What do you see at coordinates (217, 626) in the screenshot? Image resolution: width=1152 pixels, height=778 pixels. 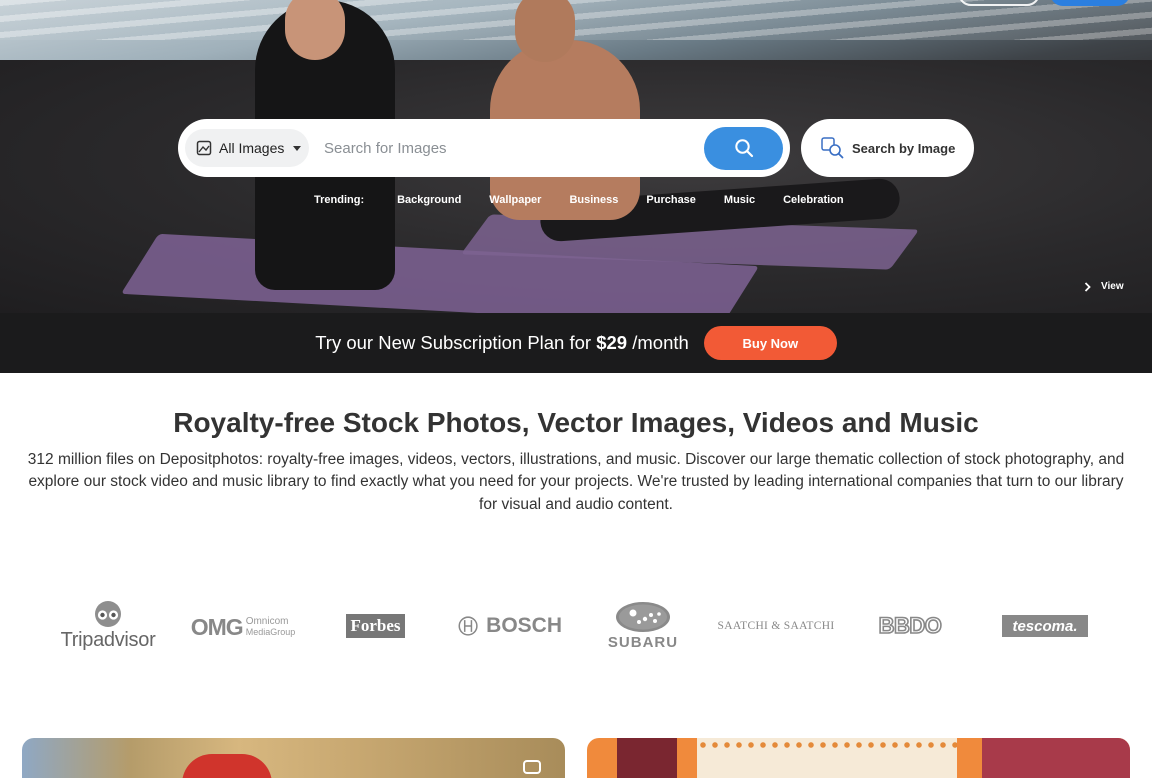 I see `omg-text: OMG` at bounding box center [217, 626].